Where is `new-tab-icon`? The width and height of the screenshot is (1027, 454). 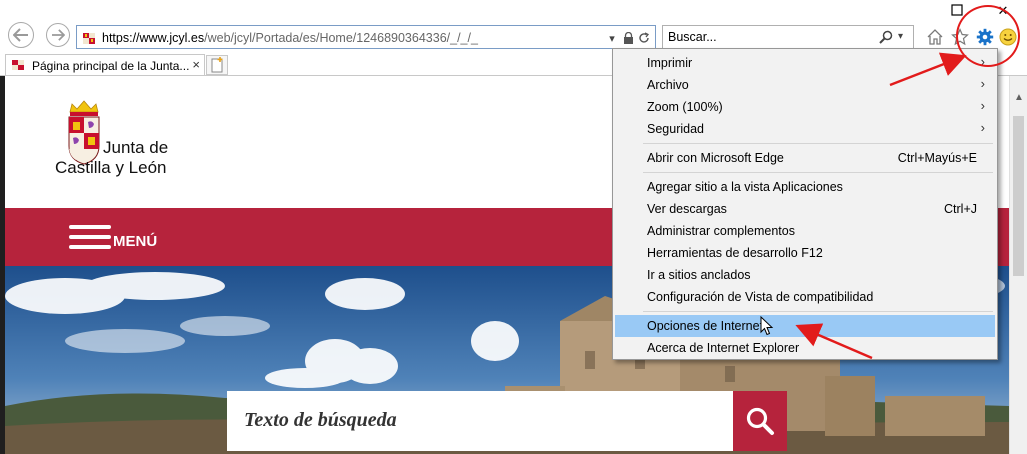
new-tab-icon is located at coordinates (217, 65).